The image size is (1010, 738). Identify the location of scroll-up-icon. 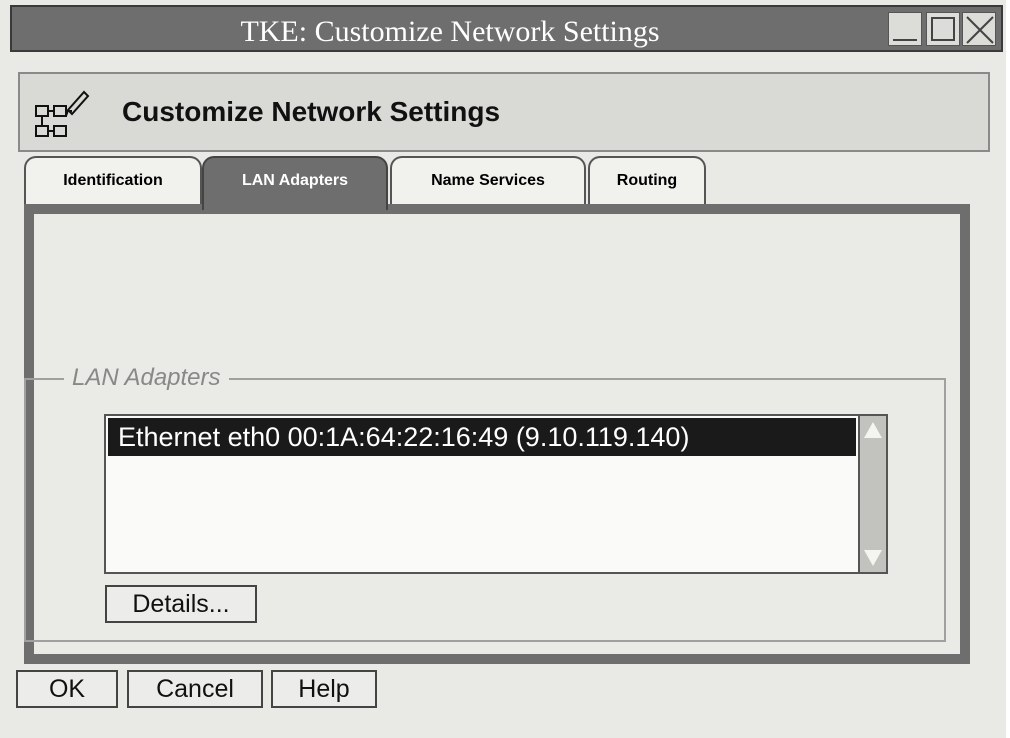
(873, 430).